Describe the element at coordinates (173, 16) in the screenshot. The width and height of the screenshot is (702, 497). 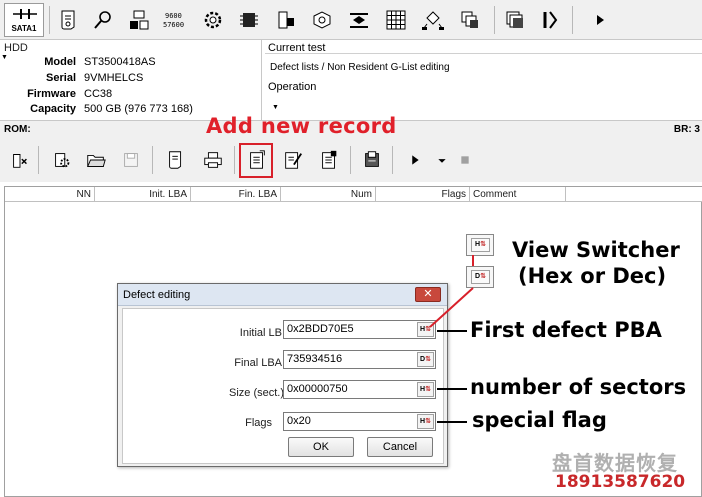
I see `counter-top: 9600` at that location.